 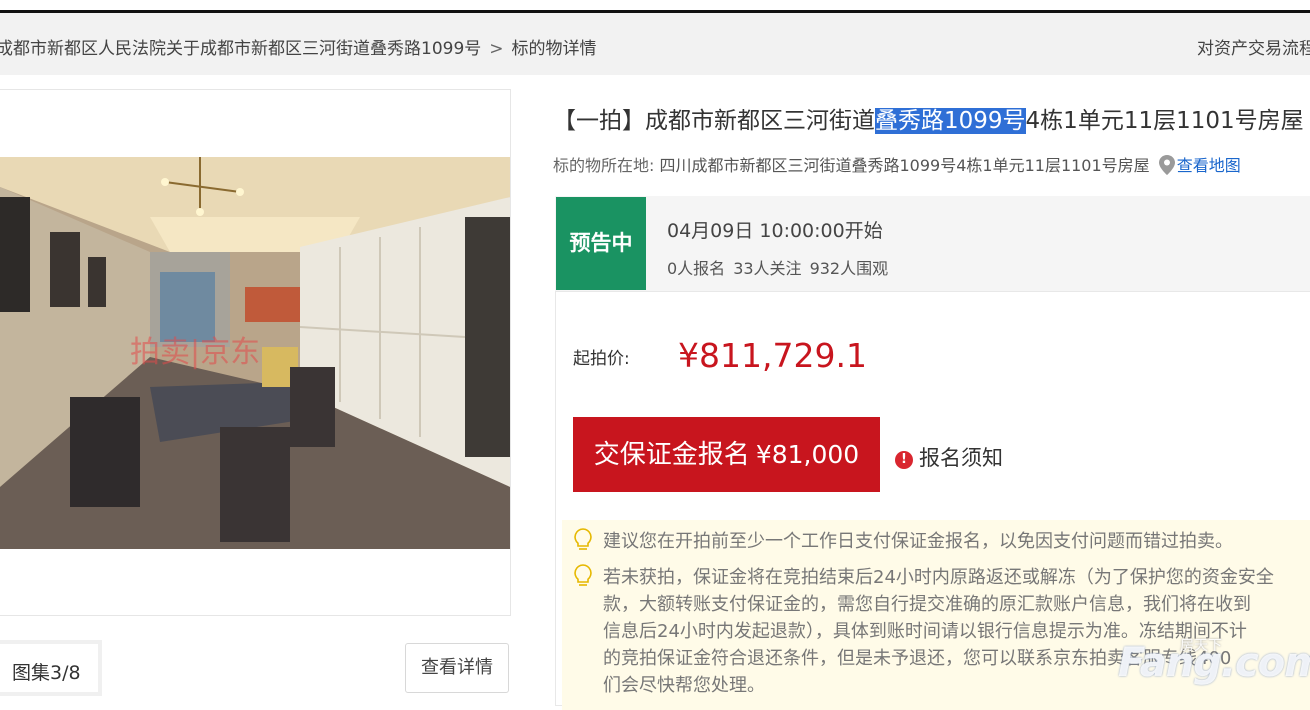 I want to click on tip-2-line-1: 若未获拍，保证金将在竞拍结束后24小时内原路返还或解冻（为了保护您的资金安全, so click(x=938, y=577).